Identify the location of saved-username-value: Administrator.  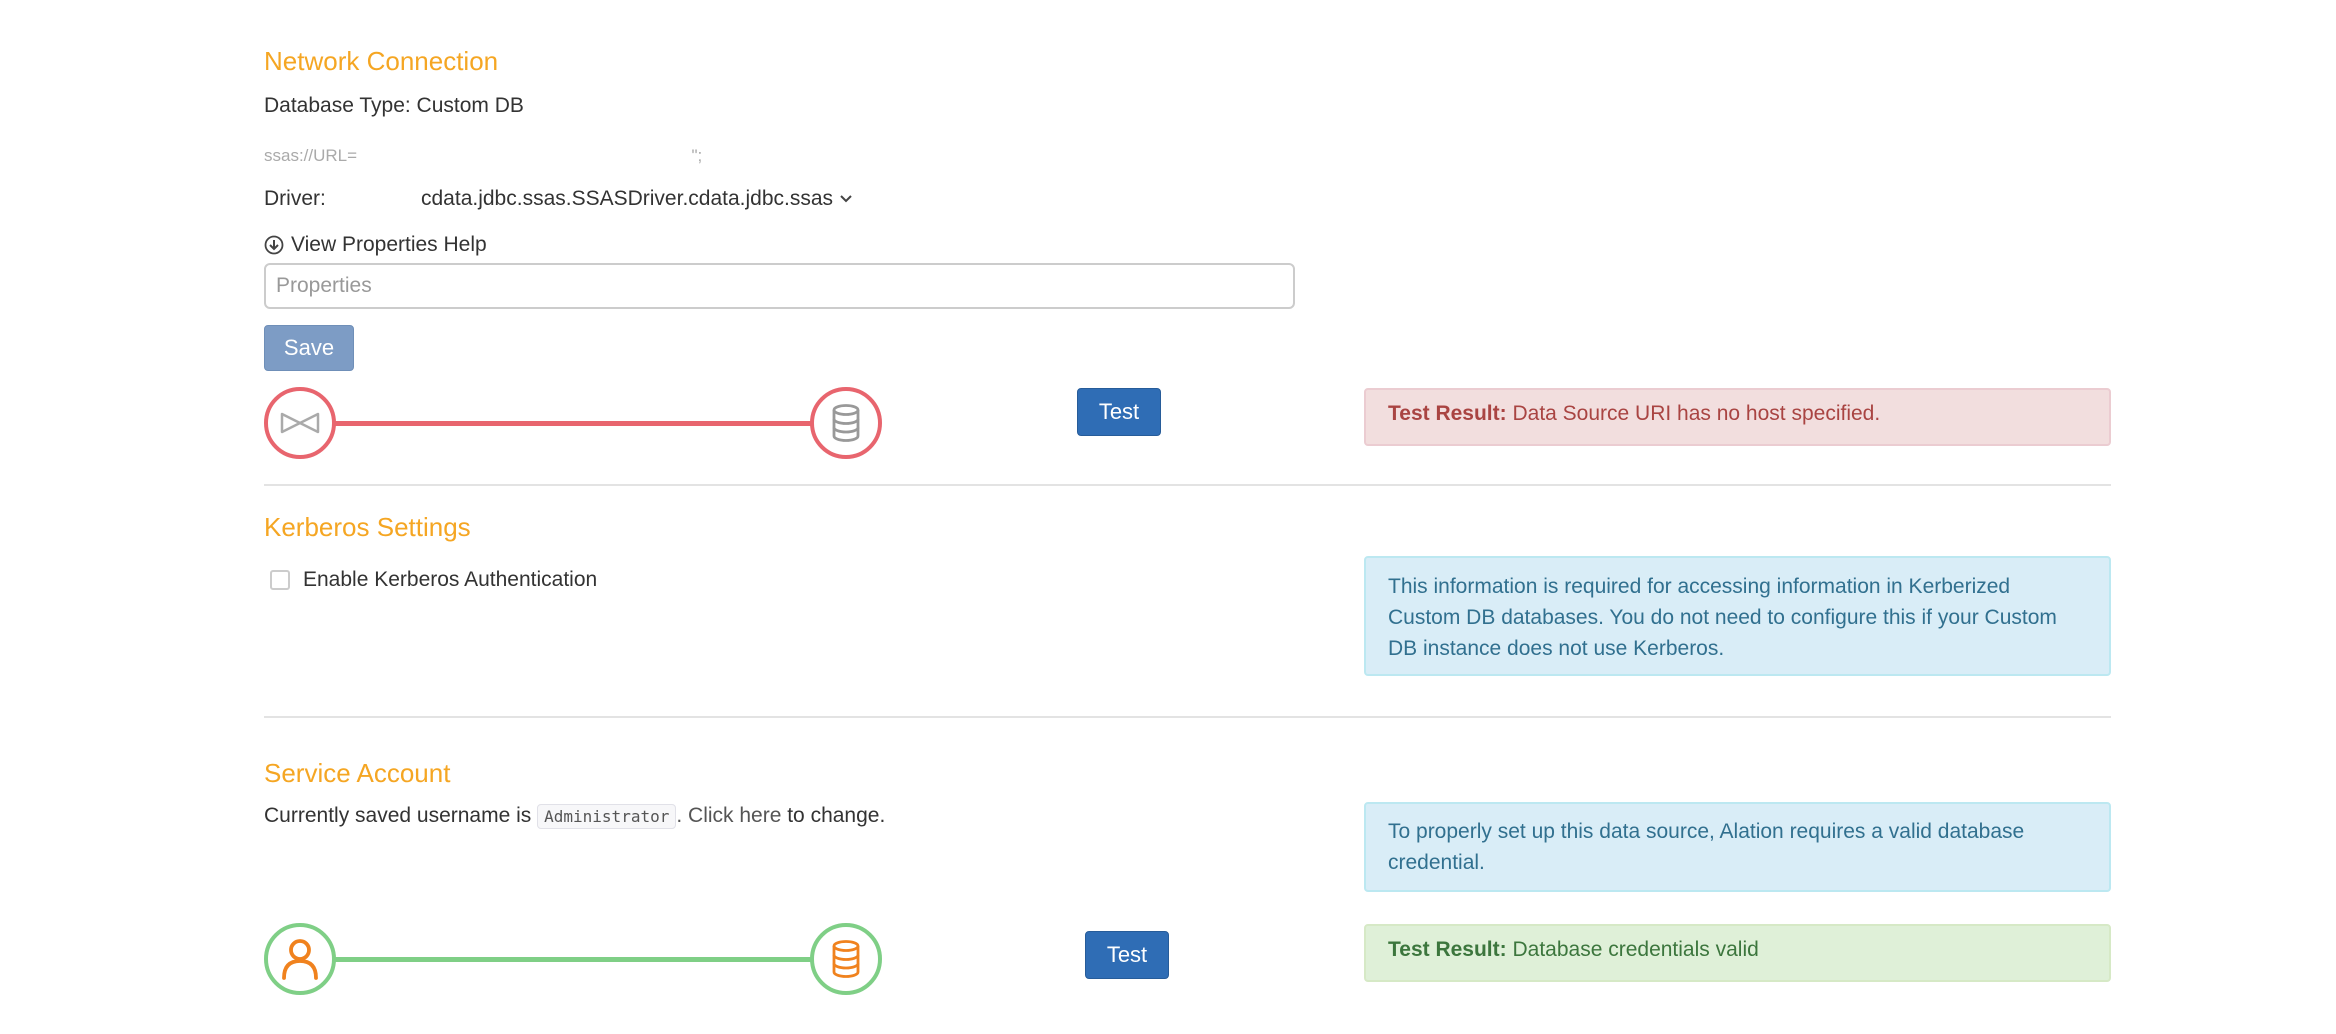
(607, 816).